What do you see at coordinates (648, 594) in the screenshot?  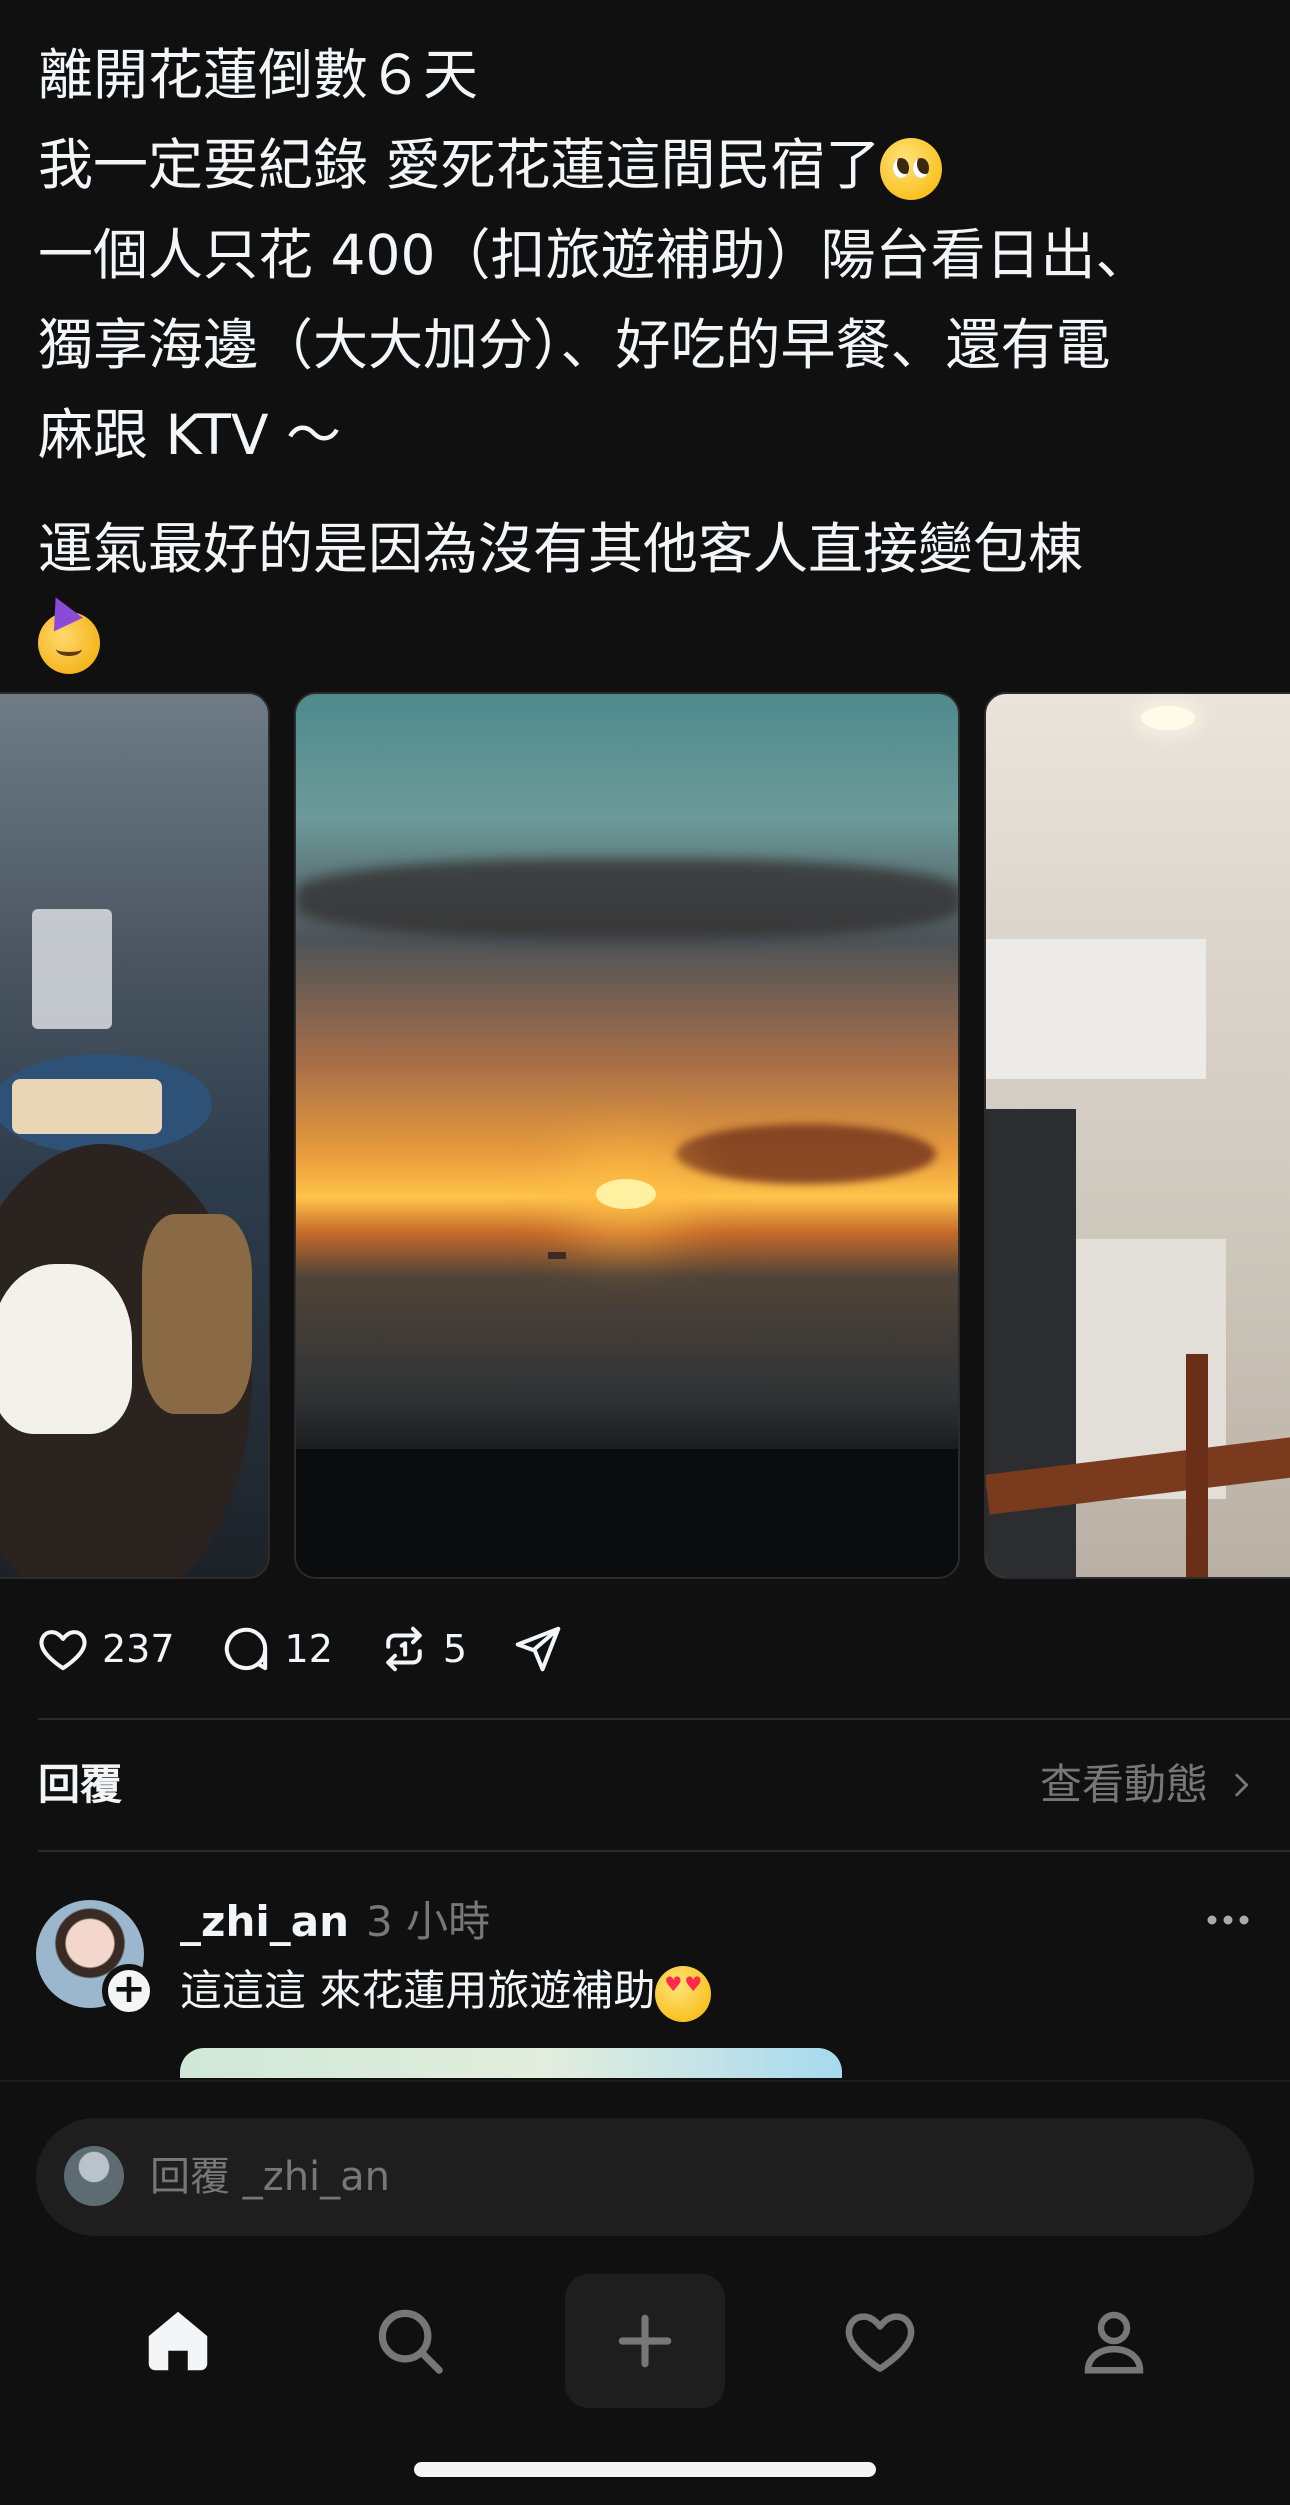 I see `post-paragraph-2: 運氣最好的是因為沒有其他客人直接變包棟` at bounding box center [648, 594].